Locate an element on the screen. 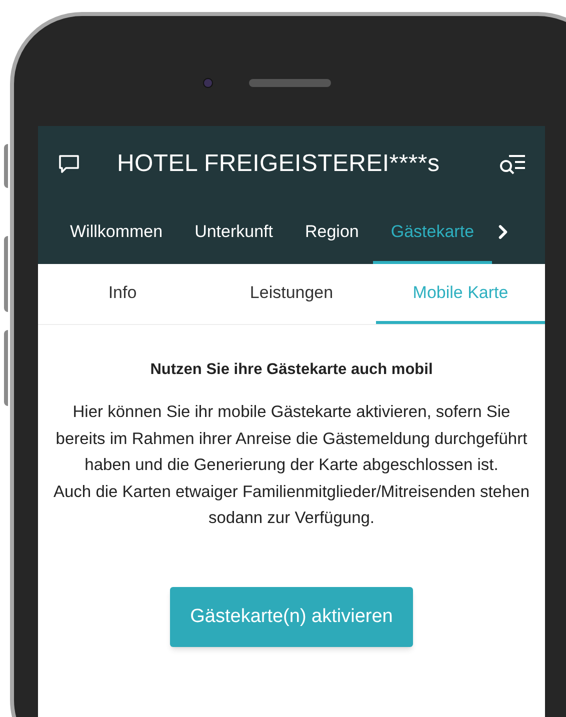  section-heading: Nutzen Sie ihre Gästekarte auch mobil is located at coordinates (291, 370).